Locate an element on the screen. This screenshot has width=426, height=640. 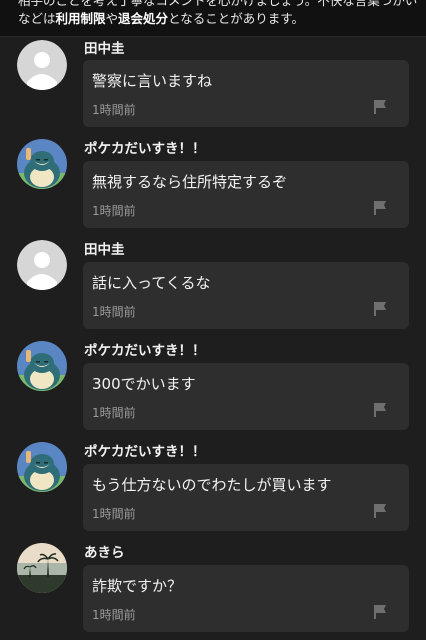
notice-text: となることがあります。 is located at coordinates (236, 18).